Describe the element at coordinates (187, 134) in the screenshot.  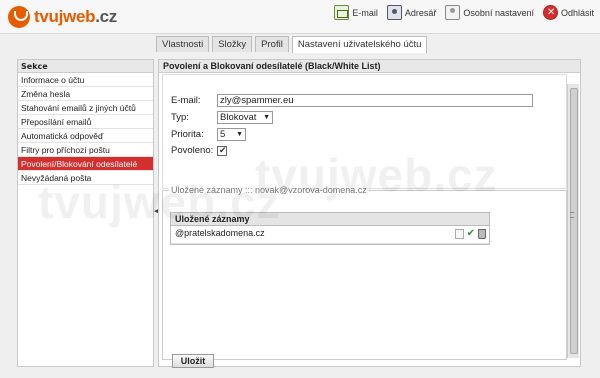
I see `priority-label: Priorita:` at that location.